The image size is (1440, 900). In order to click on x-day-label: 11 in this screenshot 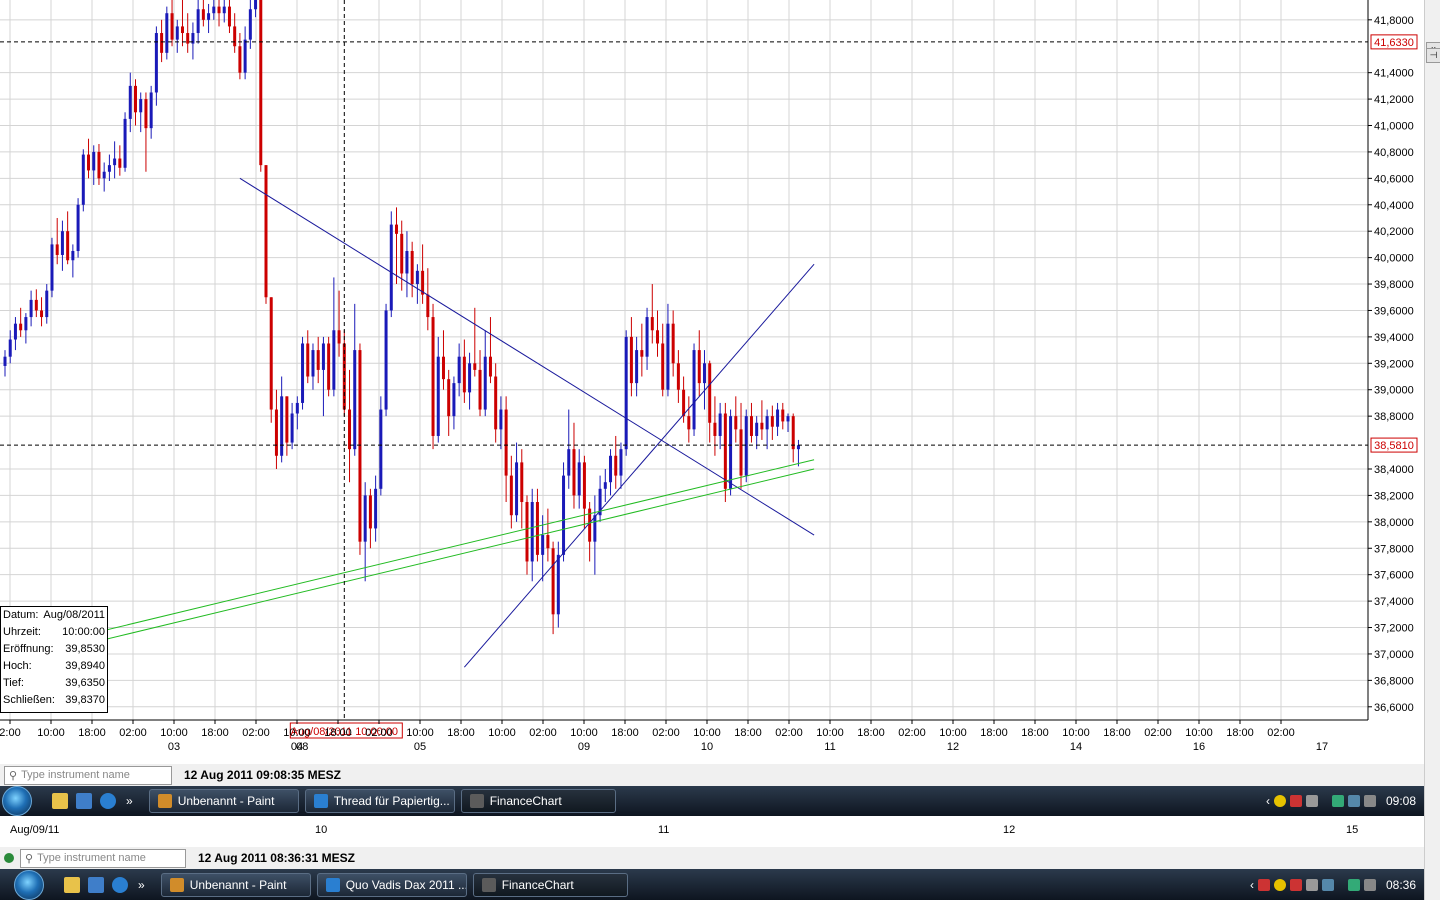, I will do `click(829, 747)`.